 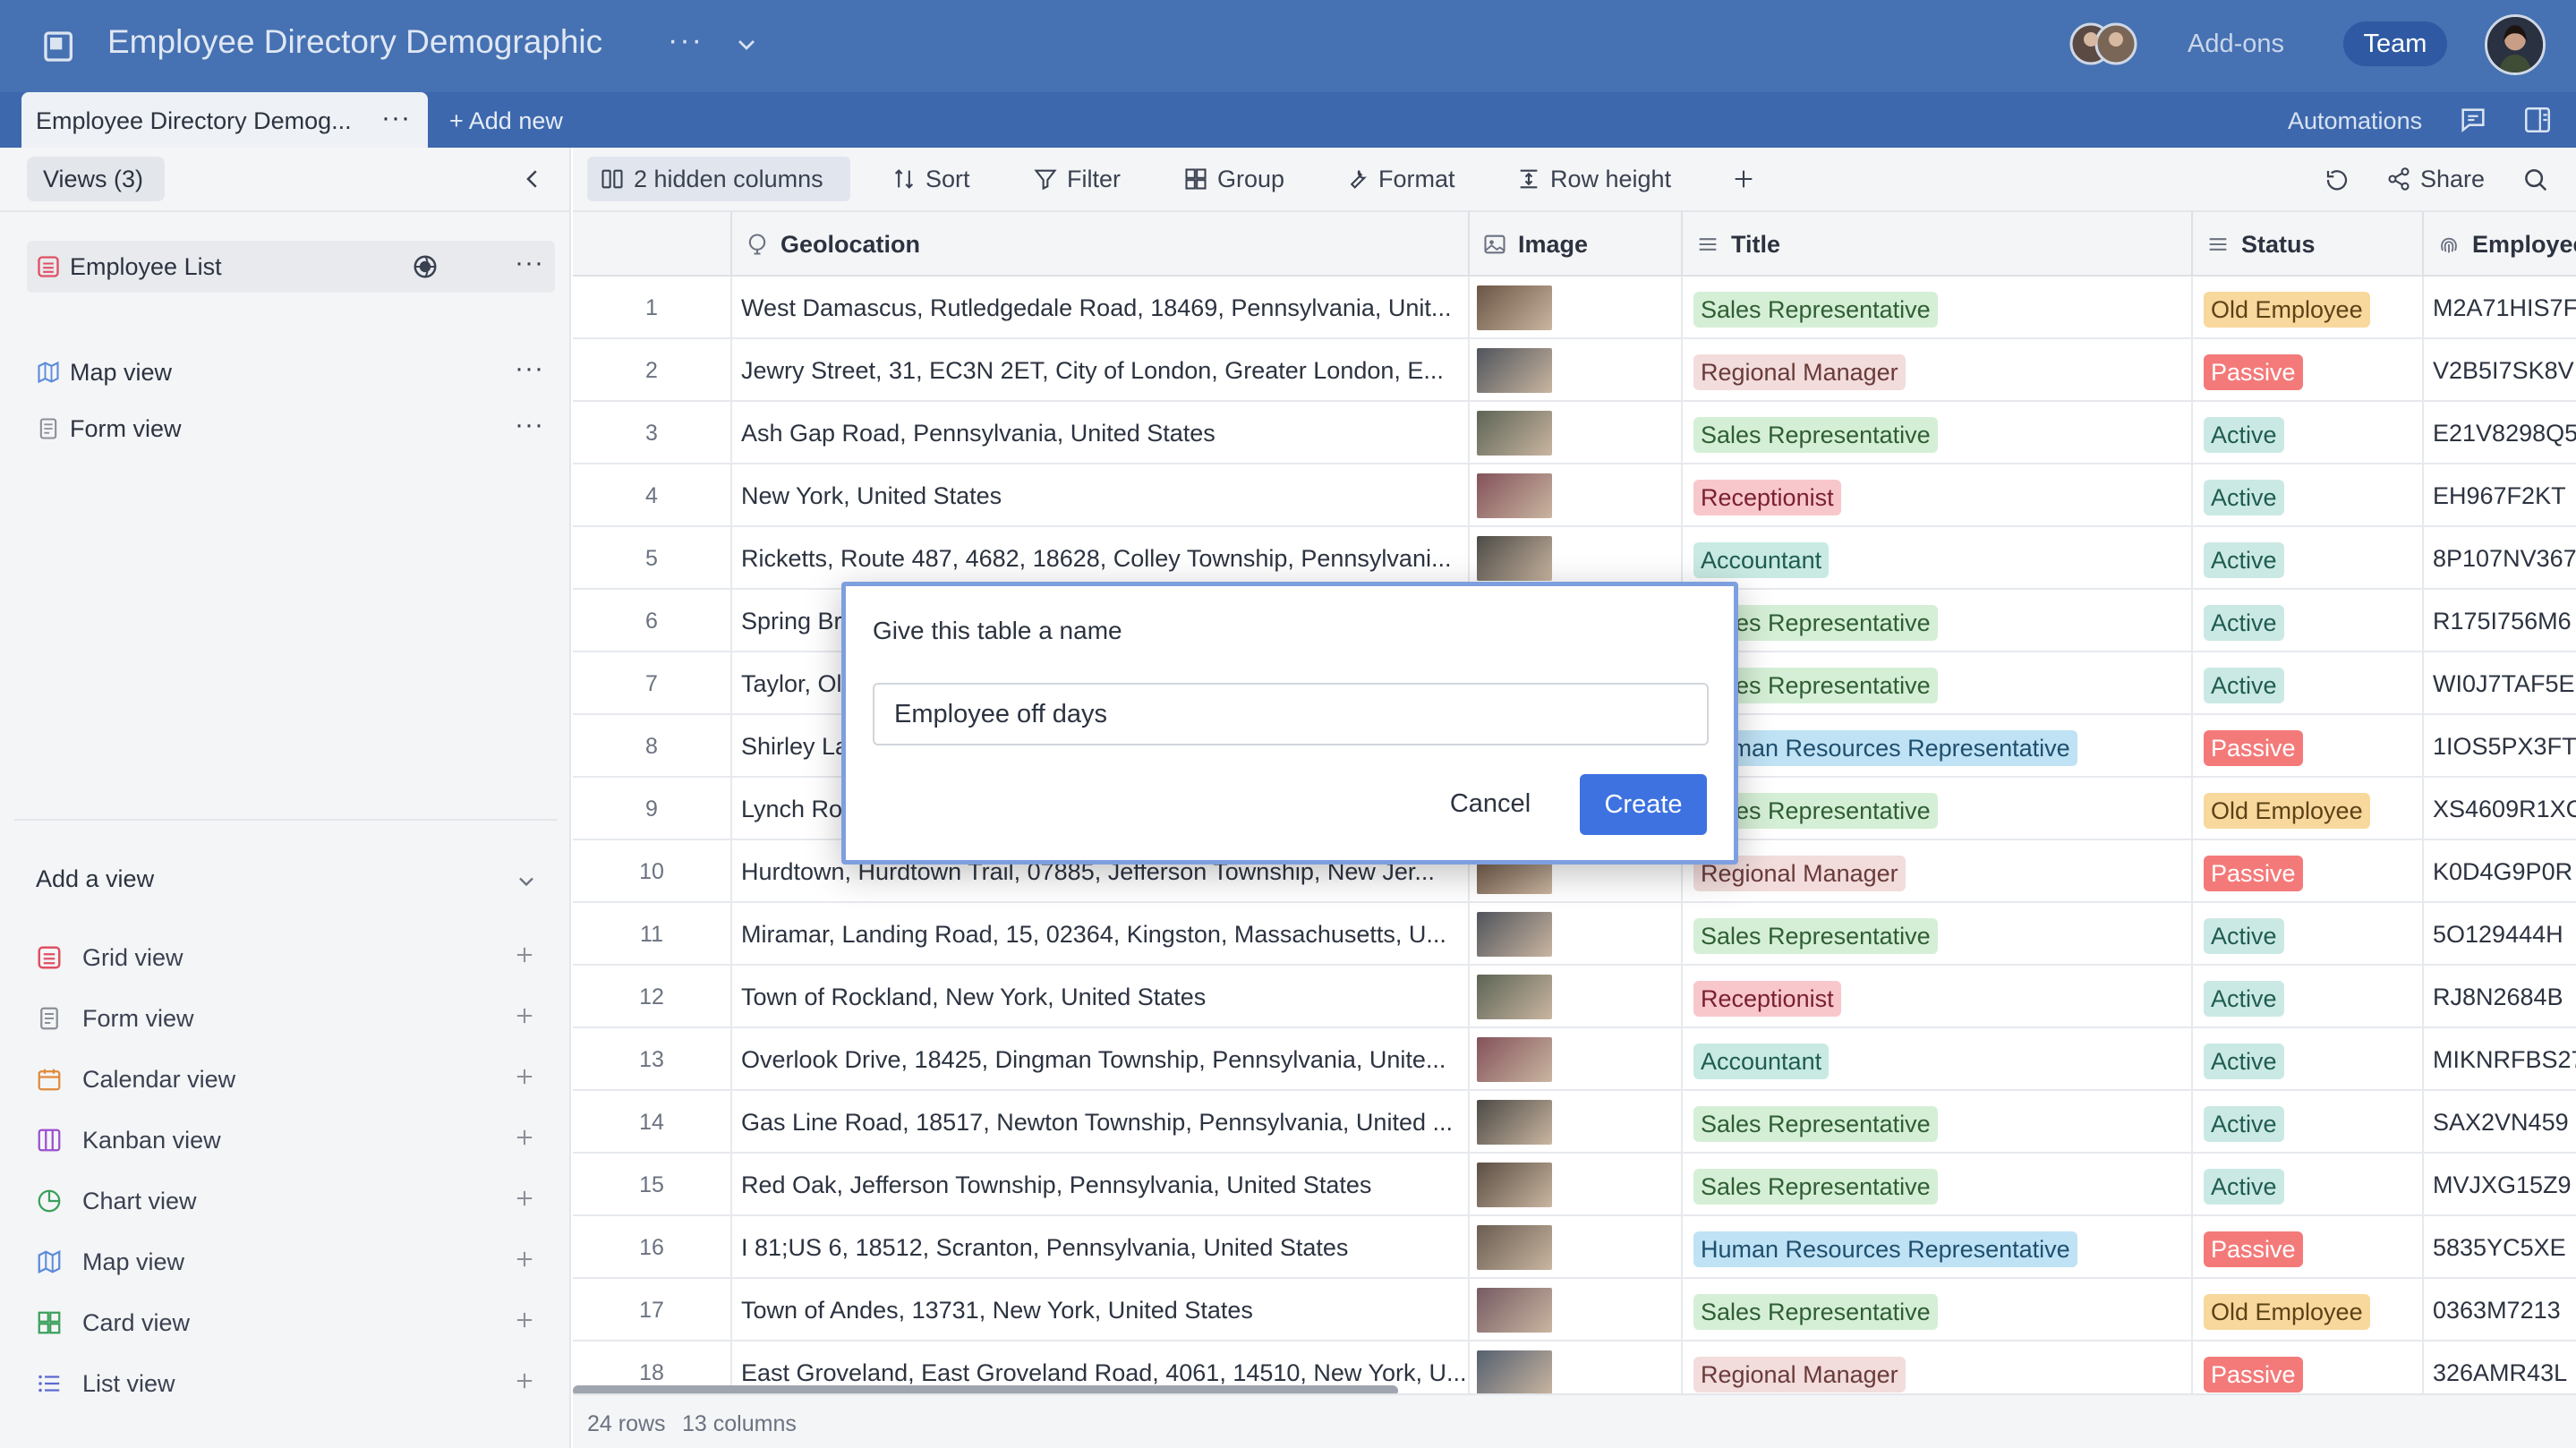 I want to click on employee-id-cell: 0363M7213, so click(x=2500, y=1310).